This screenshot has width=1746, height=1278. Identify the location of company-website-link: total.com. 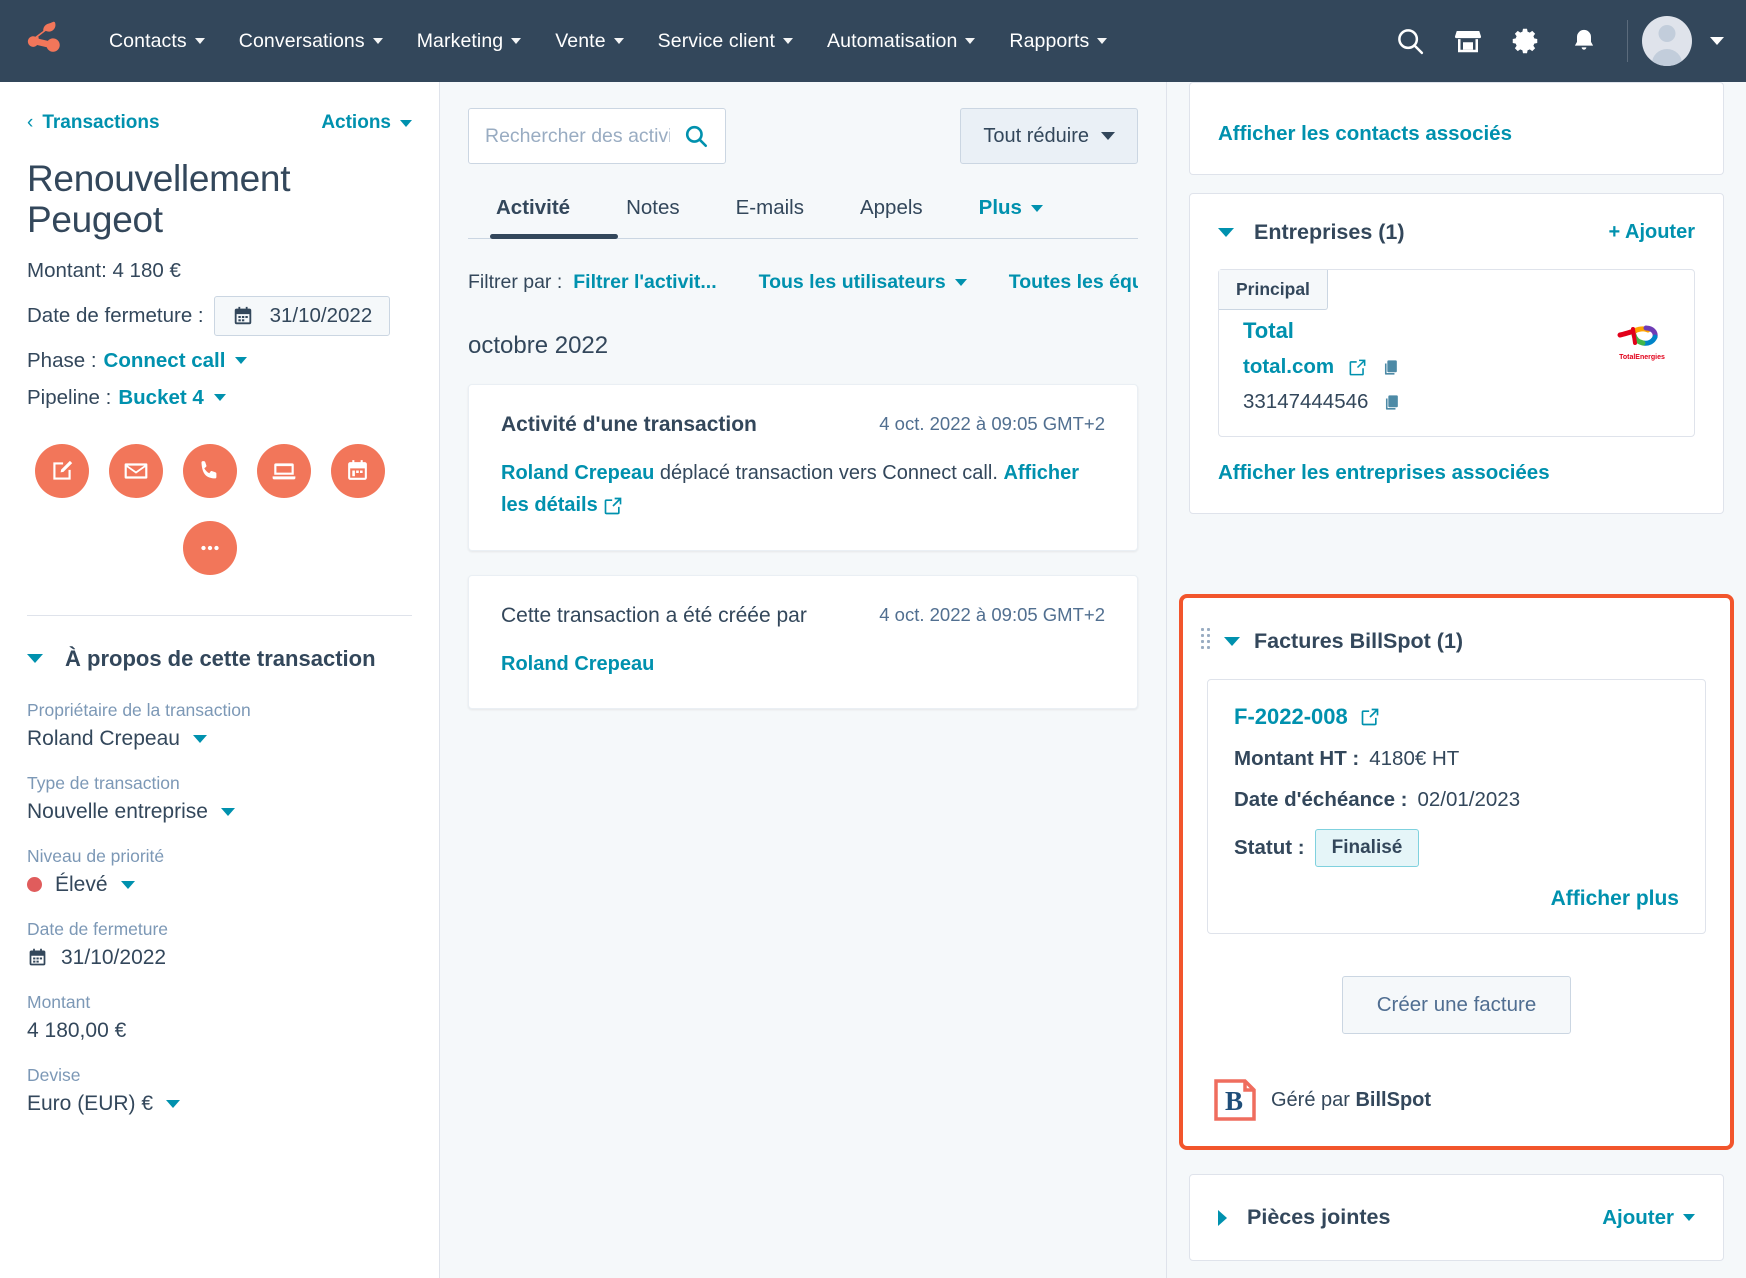
(1288, 367).